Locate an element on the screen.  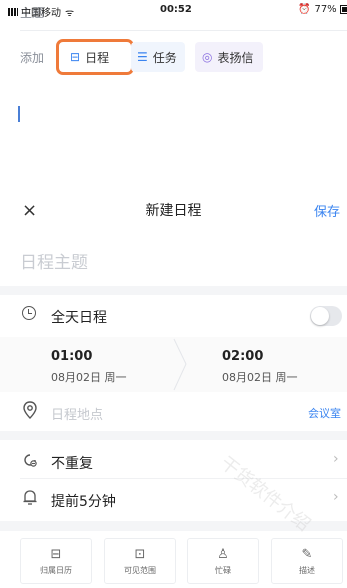
repeat-icon is located at coordinates (30, 460).